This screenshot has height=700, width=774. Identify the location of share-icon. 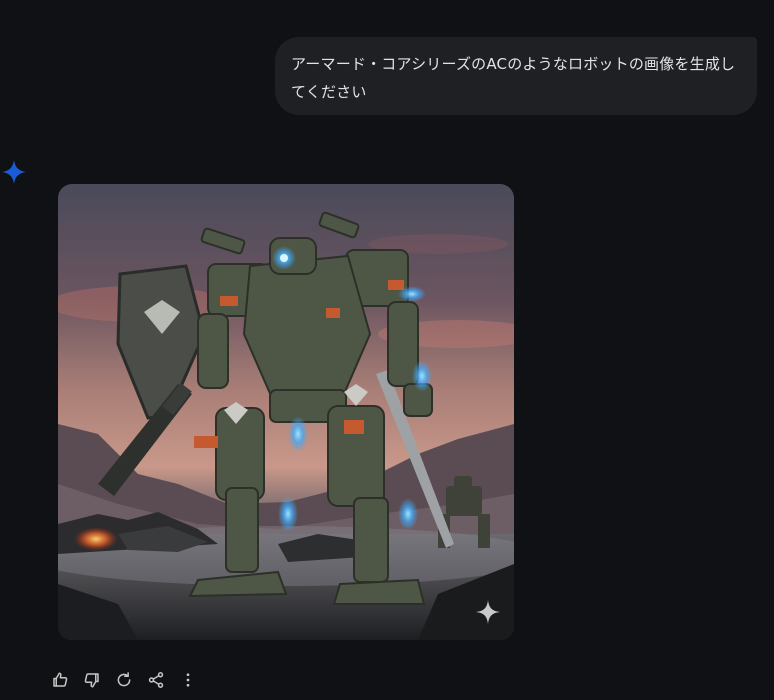
(156, 680).